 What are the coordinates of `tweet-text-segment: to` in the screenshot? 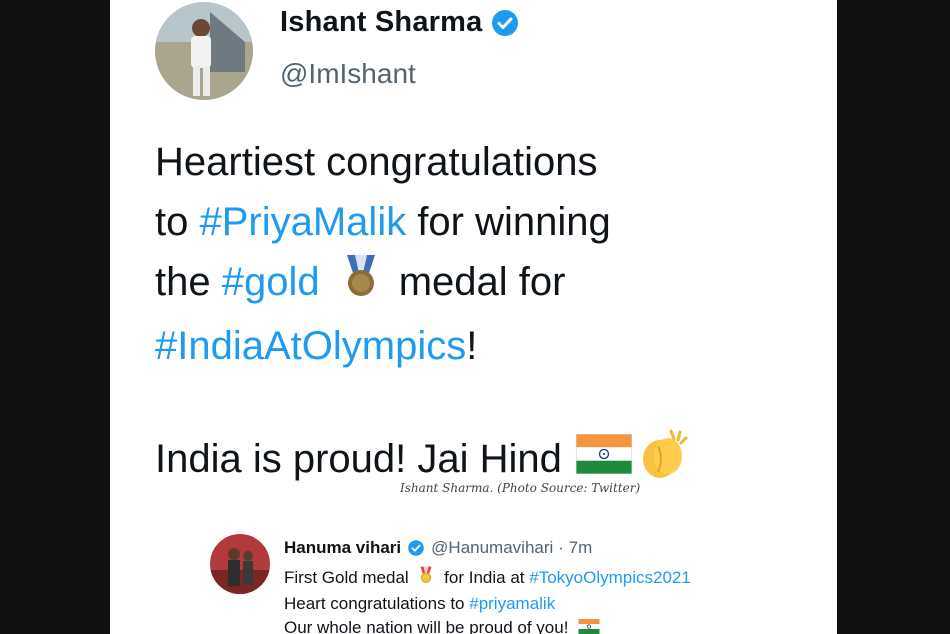 It's located at (177, 222).